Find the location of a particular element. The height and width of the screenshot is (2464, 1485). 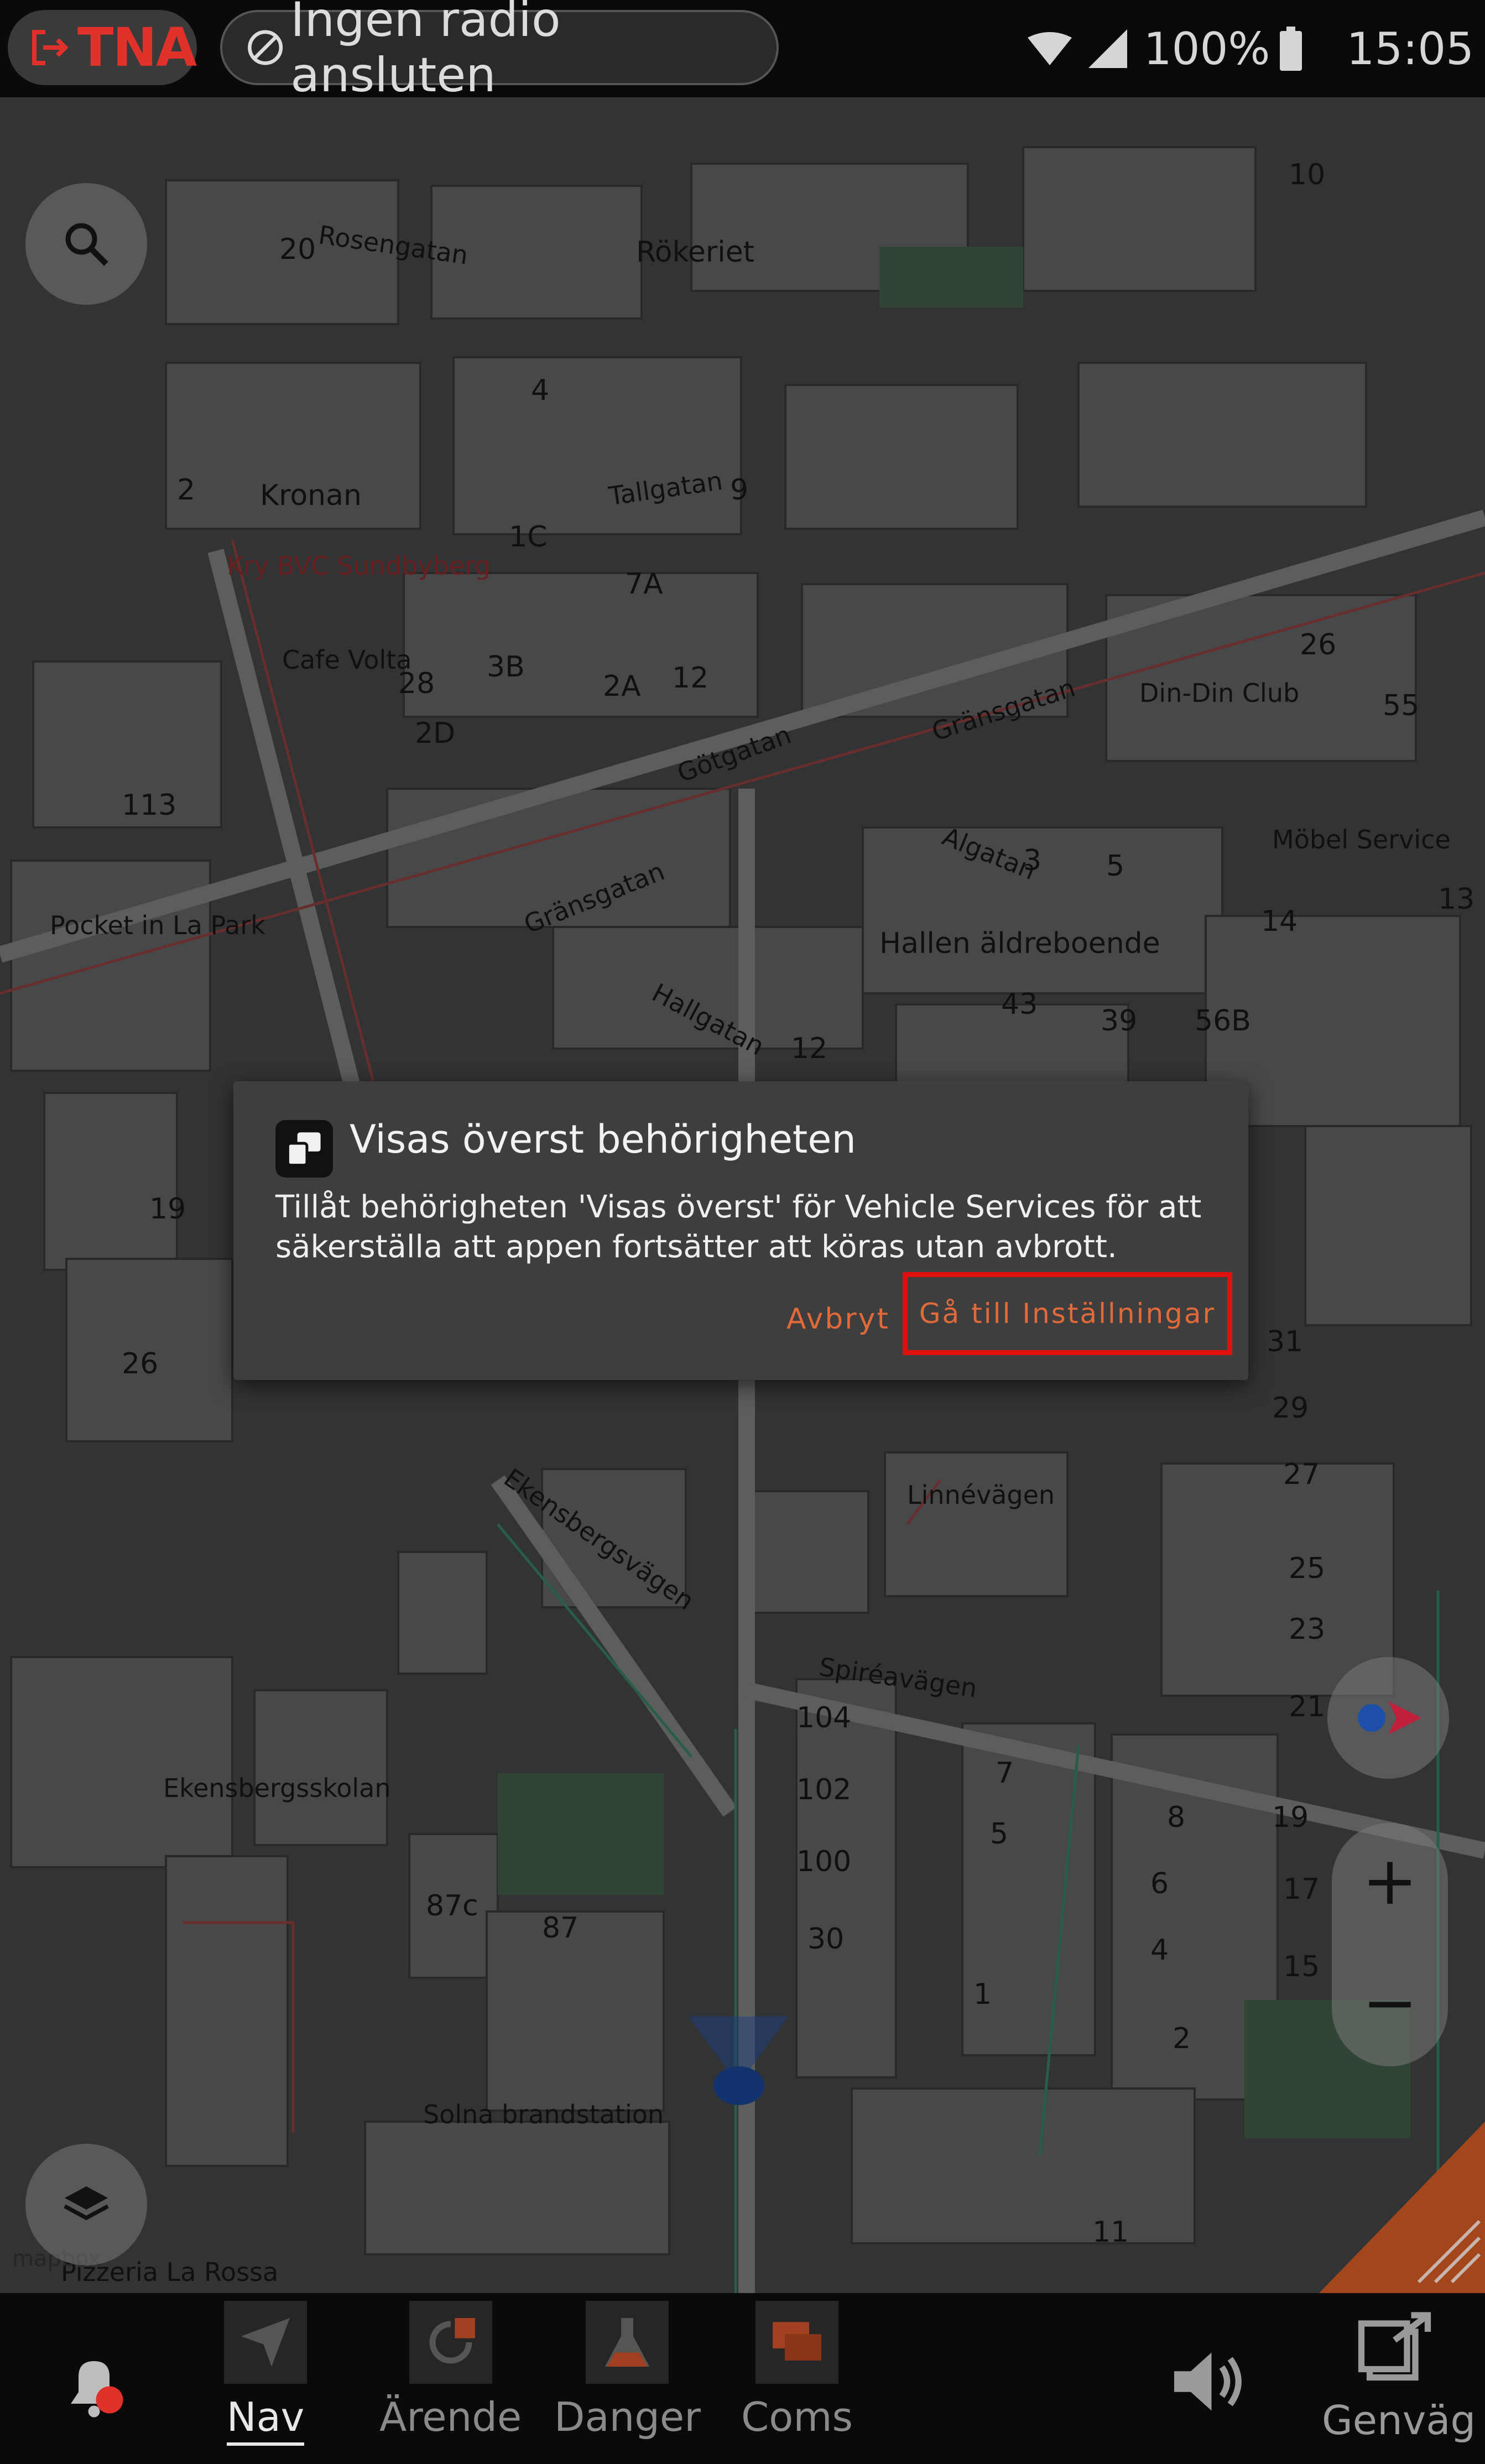

tab-danger: Danger is located at coordinates (628, 2370).